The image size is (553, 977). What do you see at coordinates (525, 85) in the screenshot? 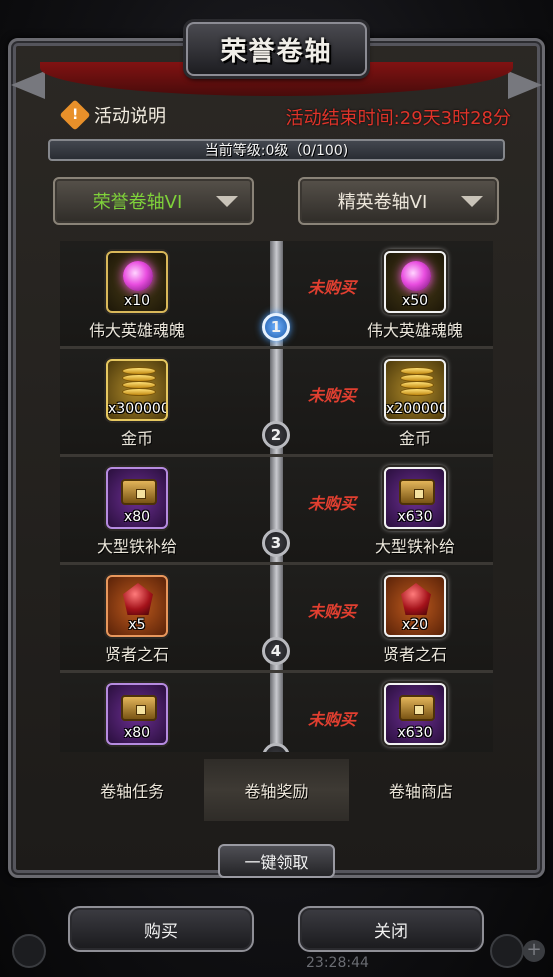
I see `frame-spike-right` at bounding box center [525, 85].